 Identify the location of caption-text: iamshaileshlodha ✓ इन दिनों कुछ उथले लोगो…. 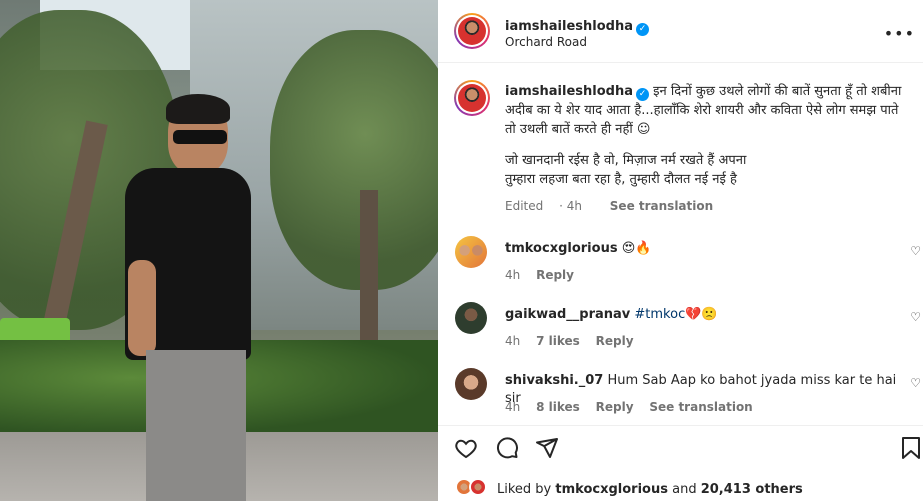
(705, 149).